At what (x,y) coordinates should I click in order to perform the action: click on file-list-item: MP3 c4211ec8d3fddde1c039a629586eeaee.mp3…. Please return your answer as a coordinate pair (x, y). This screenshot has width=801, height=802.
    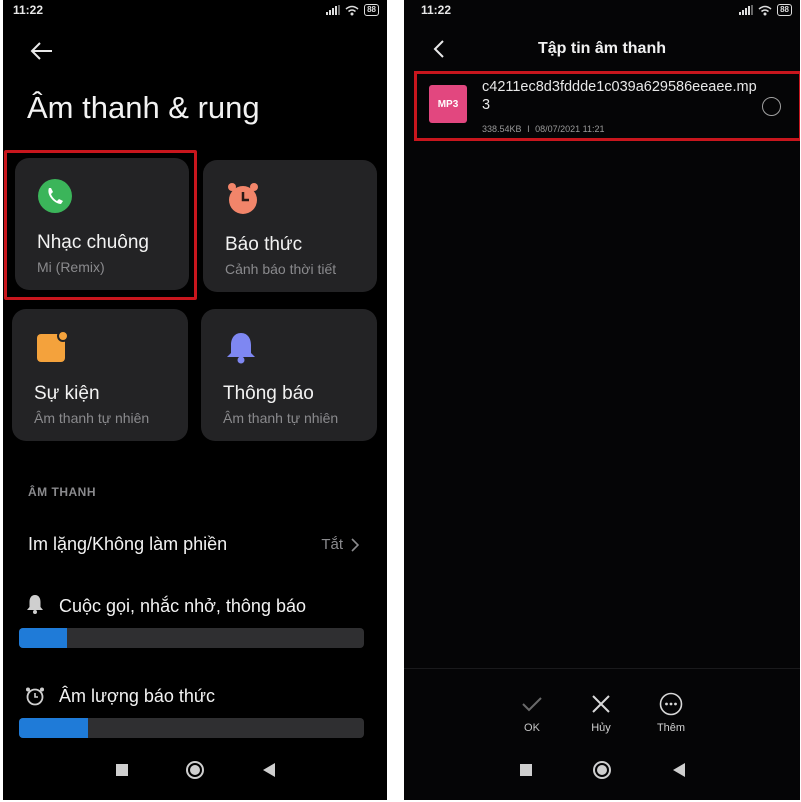
    Looking at the image, I should click on (607, 106).